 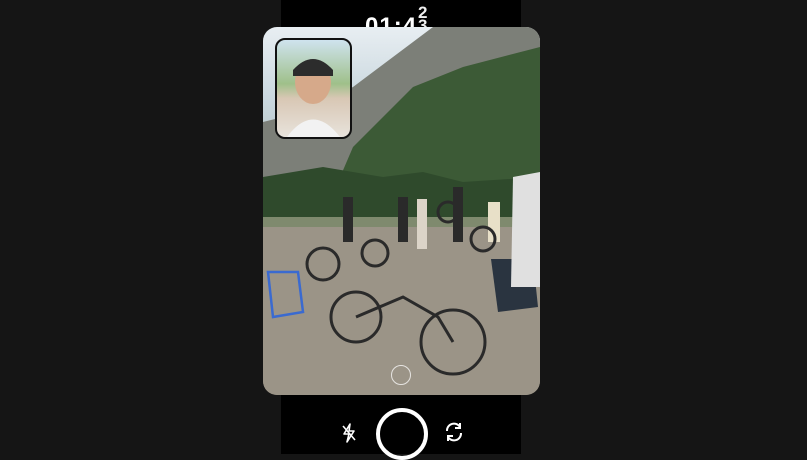 I want to click on flash-off-icon, so click(x=349, y=433).